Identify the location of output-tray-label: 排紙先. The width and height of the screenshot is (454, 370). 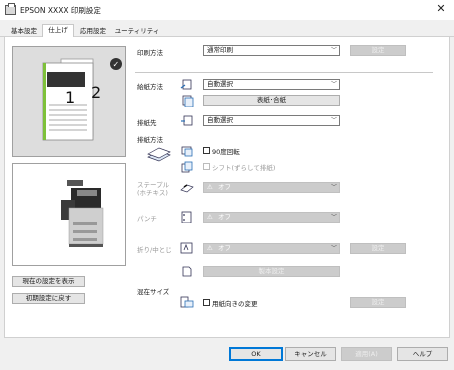
(147, 123).